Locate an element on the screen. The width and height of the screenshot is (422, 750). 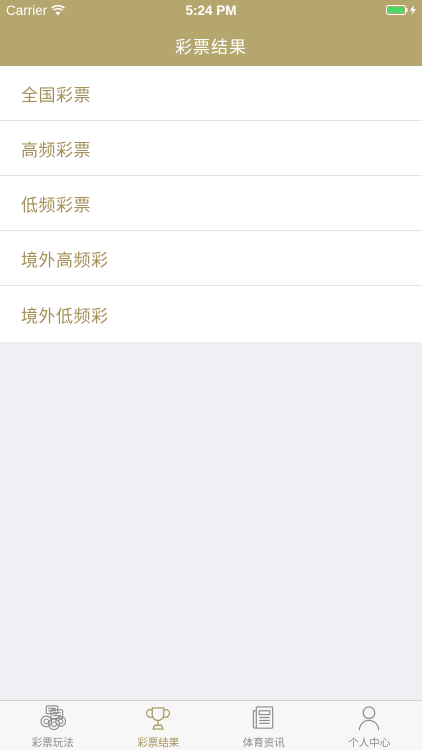
lottery-balls-icon is located at coordinates (53, 718).